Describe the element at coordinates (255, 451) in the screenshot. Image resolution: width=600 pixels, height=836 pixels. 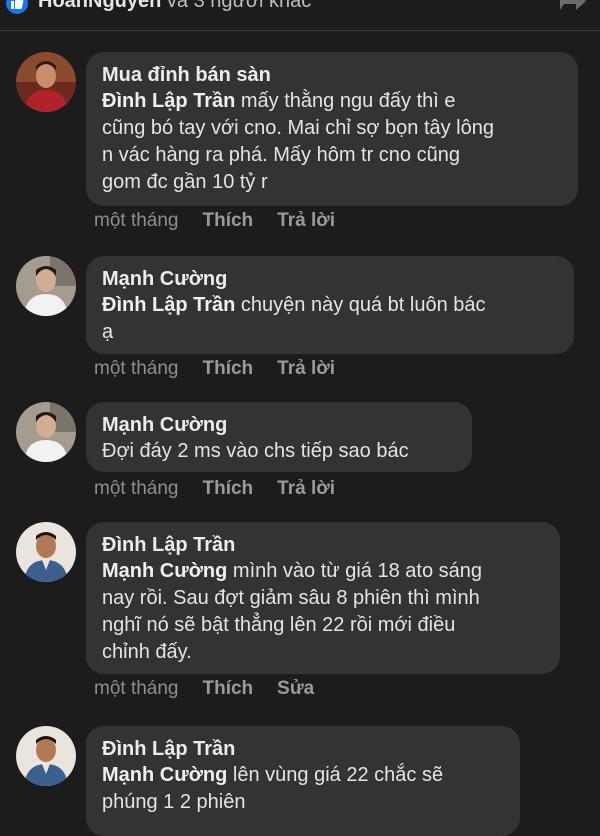
I see `comment-text: Đợi đáy 2 ms vào chs tiếp sao bác` at that location.